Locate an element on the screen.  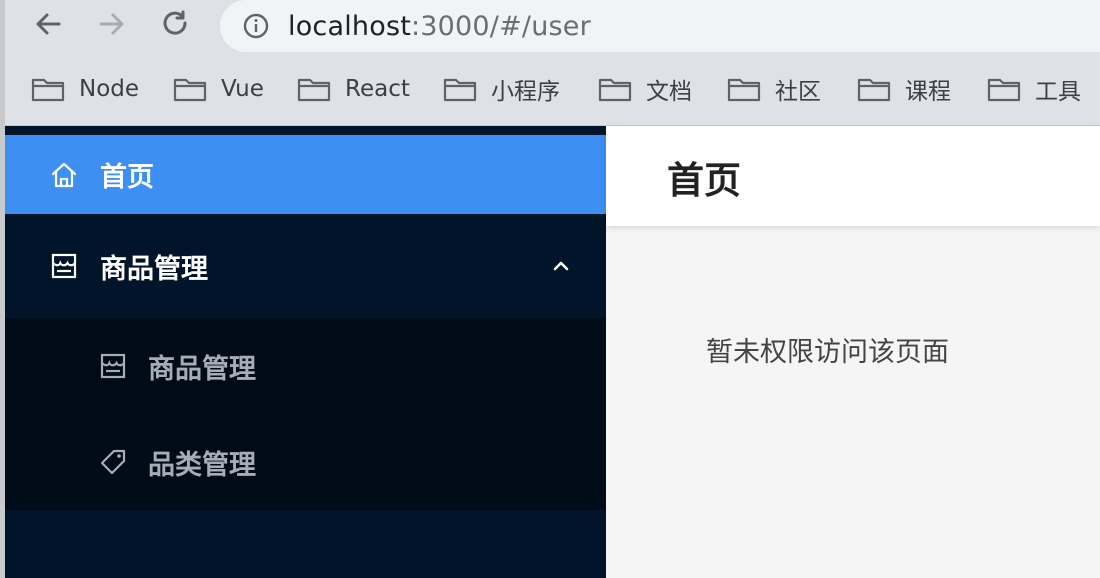
tag-icon is located at coordinates (113, 462).